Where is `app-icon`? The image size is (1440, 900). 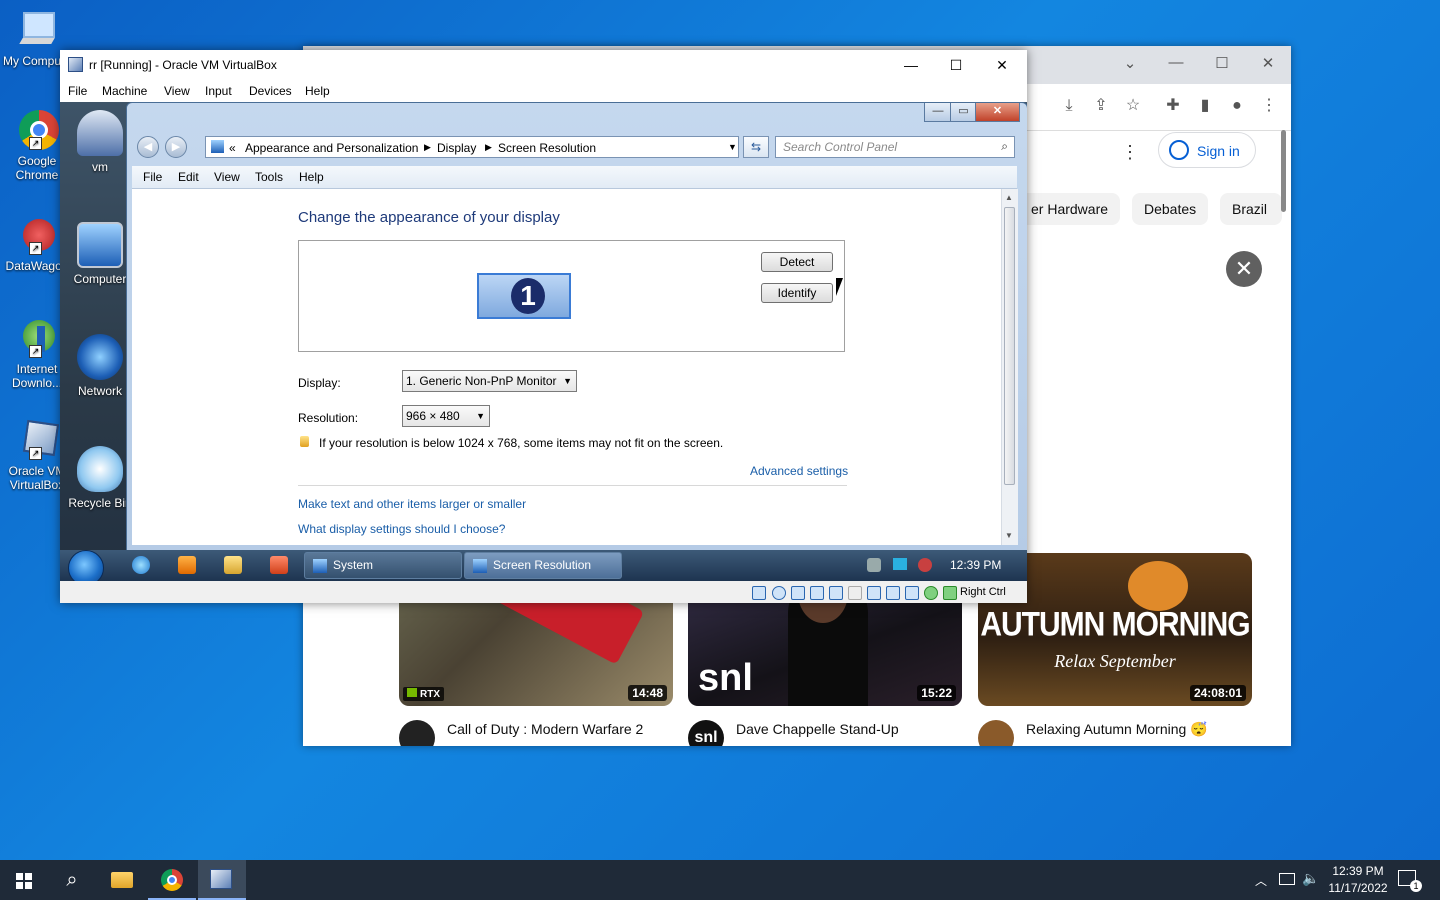
app-icon is located at coordinates (279, 565).